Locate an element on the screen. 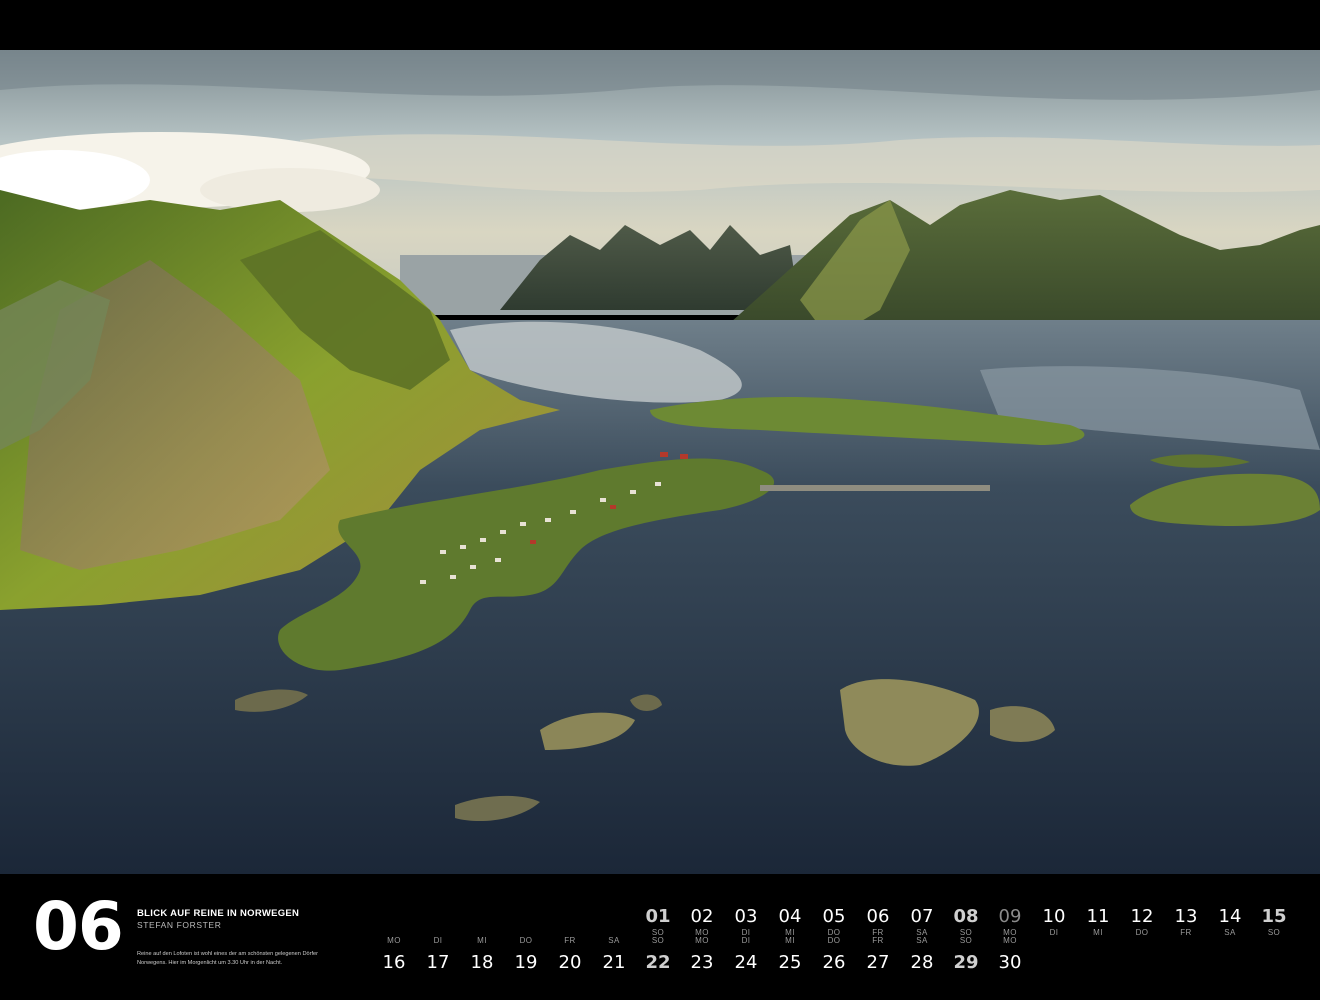 This screenshot has width=1320, height=1000. month-number: 06 is located at coordinates (78, 926).